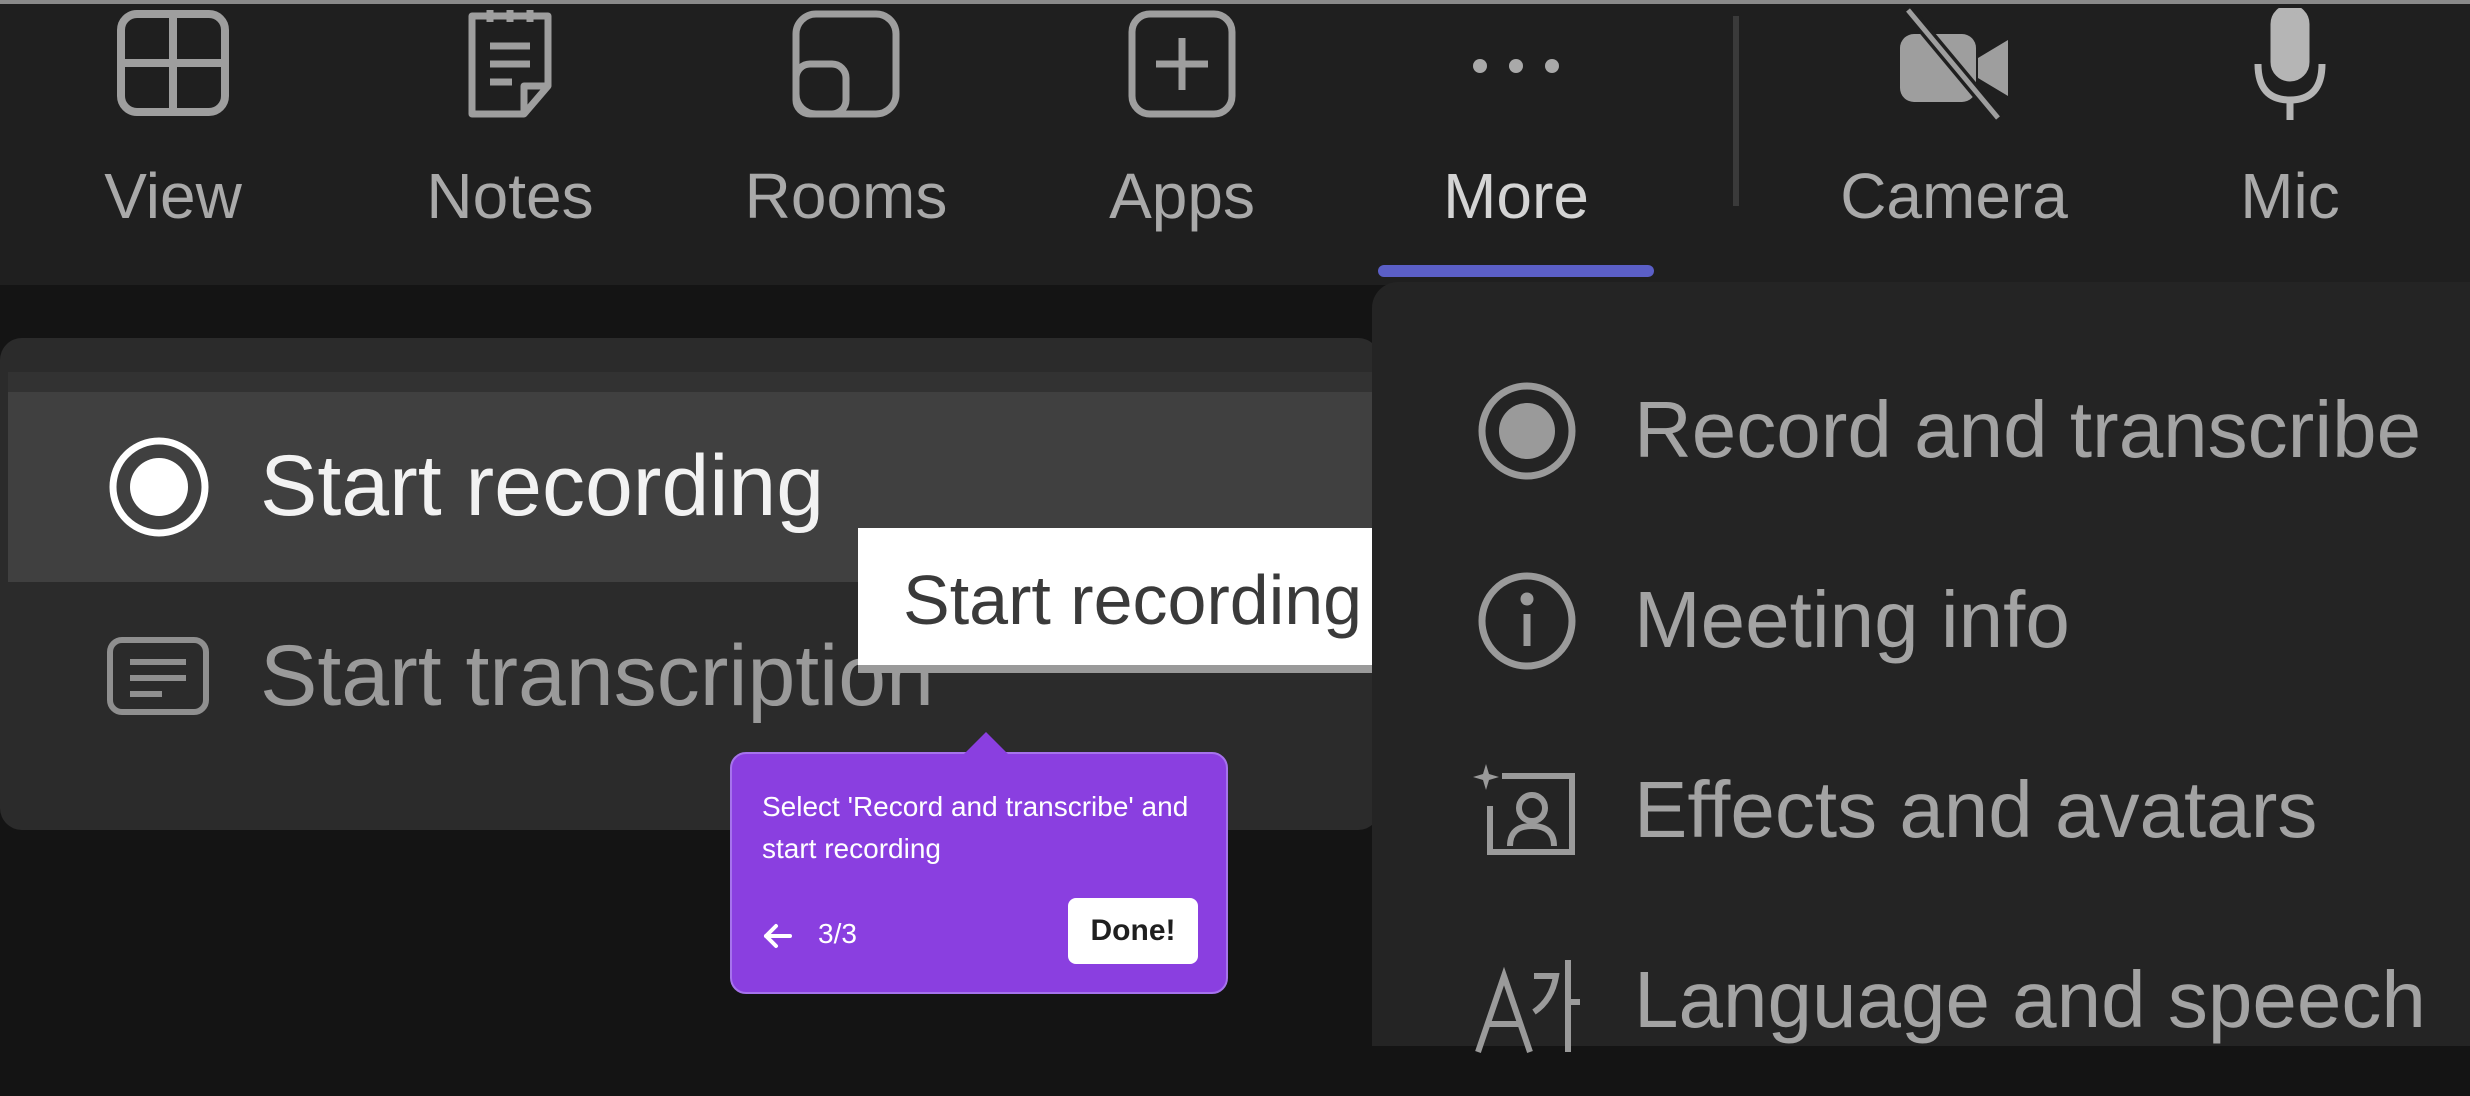 This screenshot has height=1096, width=2470. Describe the element at coordinates (510, 64) in the screenshot. I see `notes-icon` at that location.